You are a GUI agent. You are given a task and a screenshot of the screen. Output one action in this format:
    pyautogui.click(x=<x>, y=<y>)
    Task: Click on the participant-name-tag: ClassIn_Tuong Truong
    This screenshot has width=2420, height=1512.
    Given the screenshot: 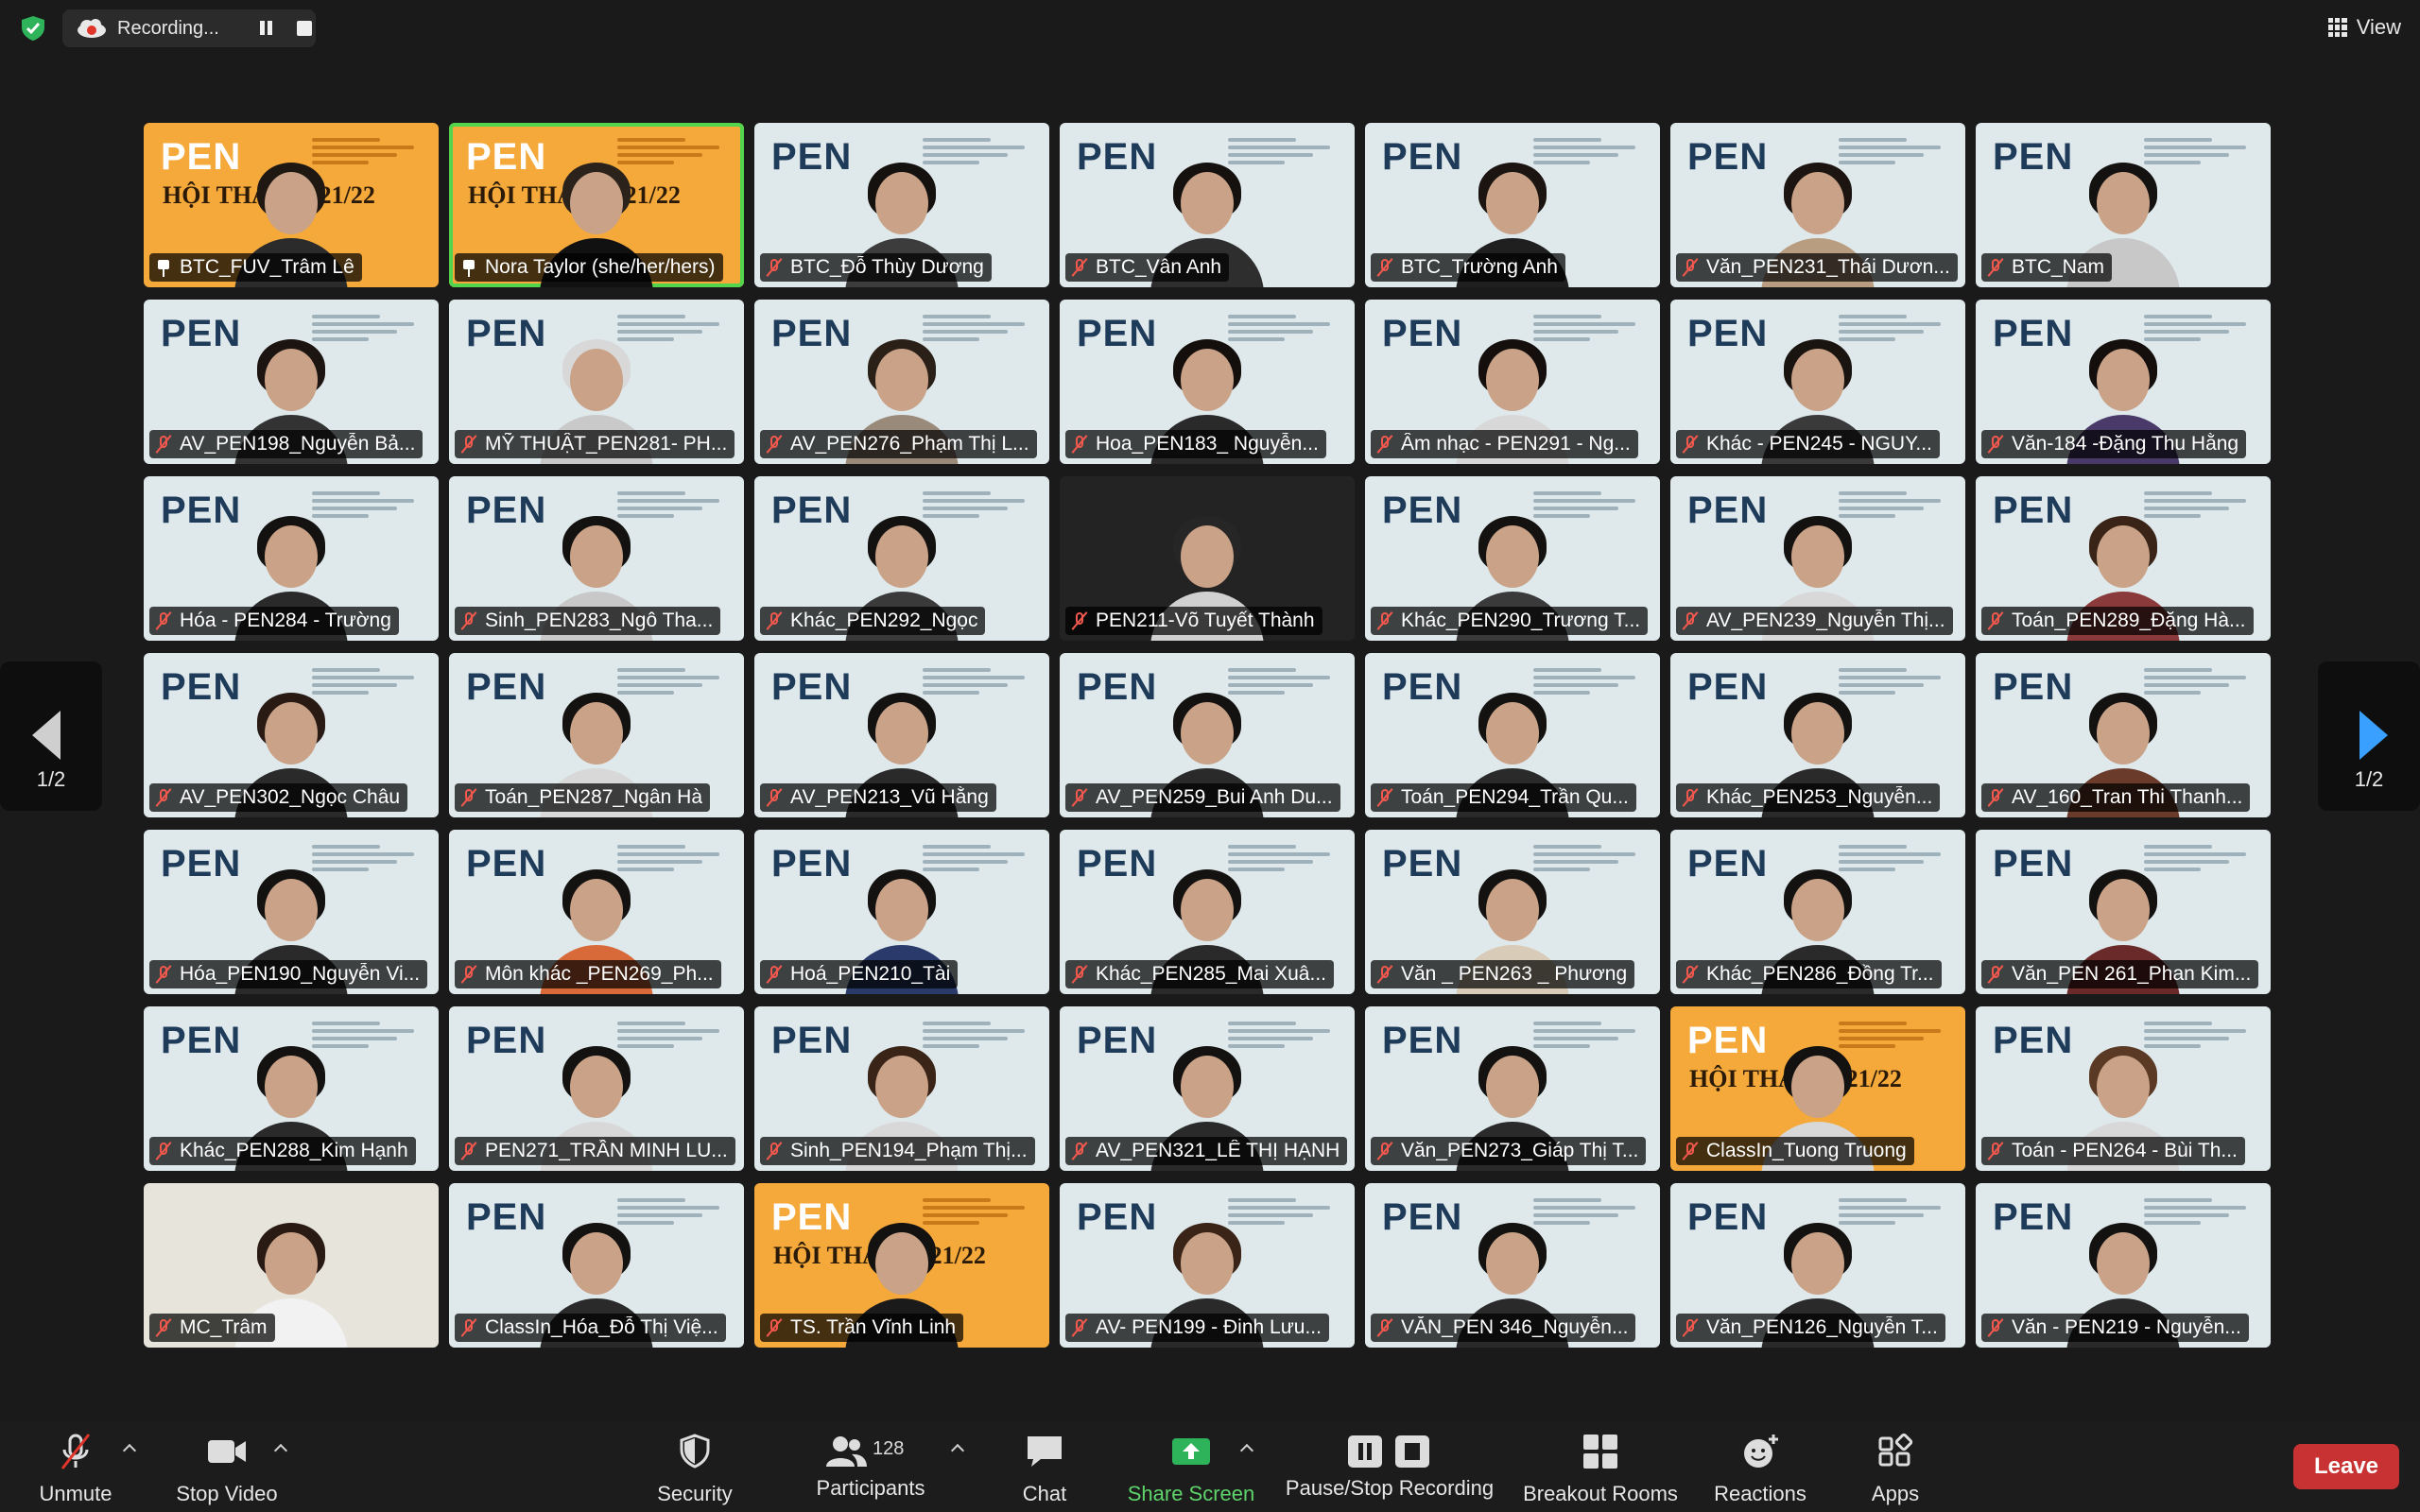 What is the action you would take?
    pyautogui.click(x=1795, y=1151)
    